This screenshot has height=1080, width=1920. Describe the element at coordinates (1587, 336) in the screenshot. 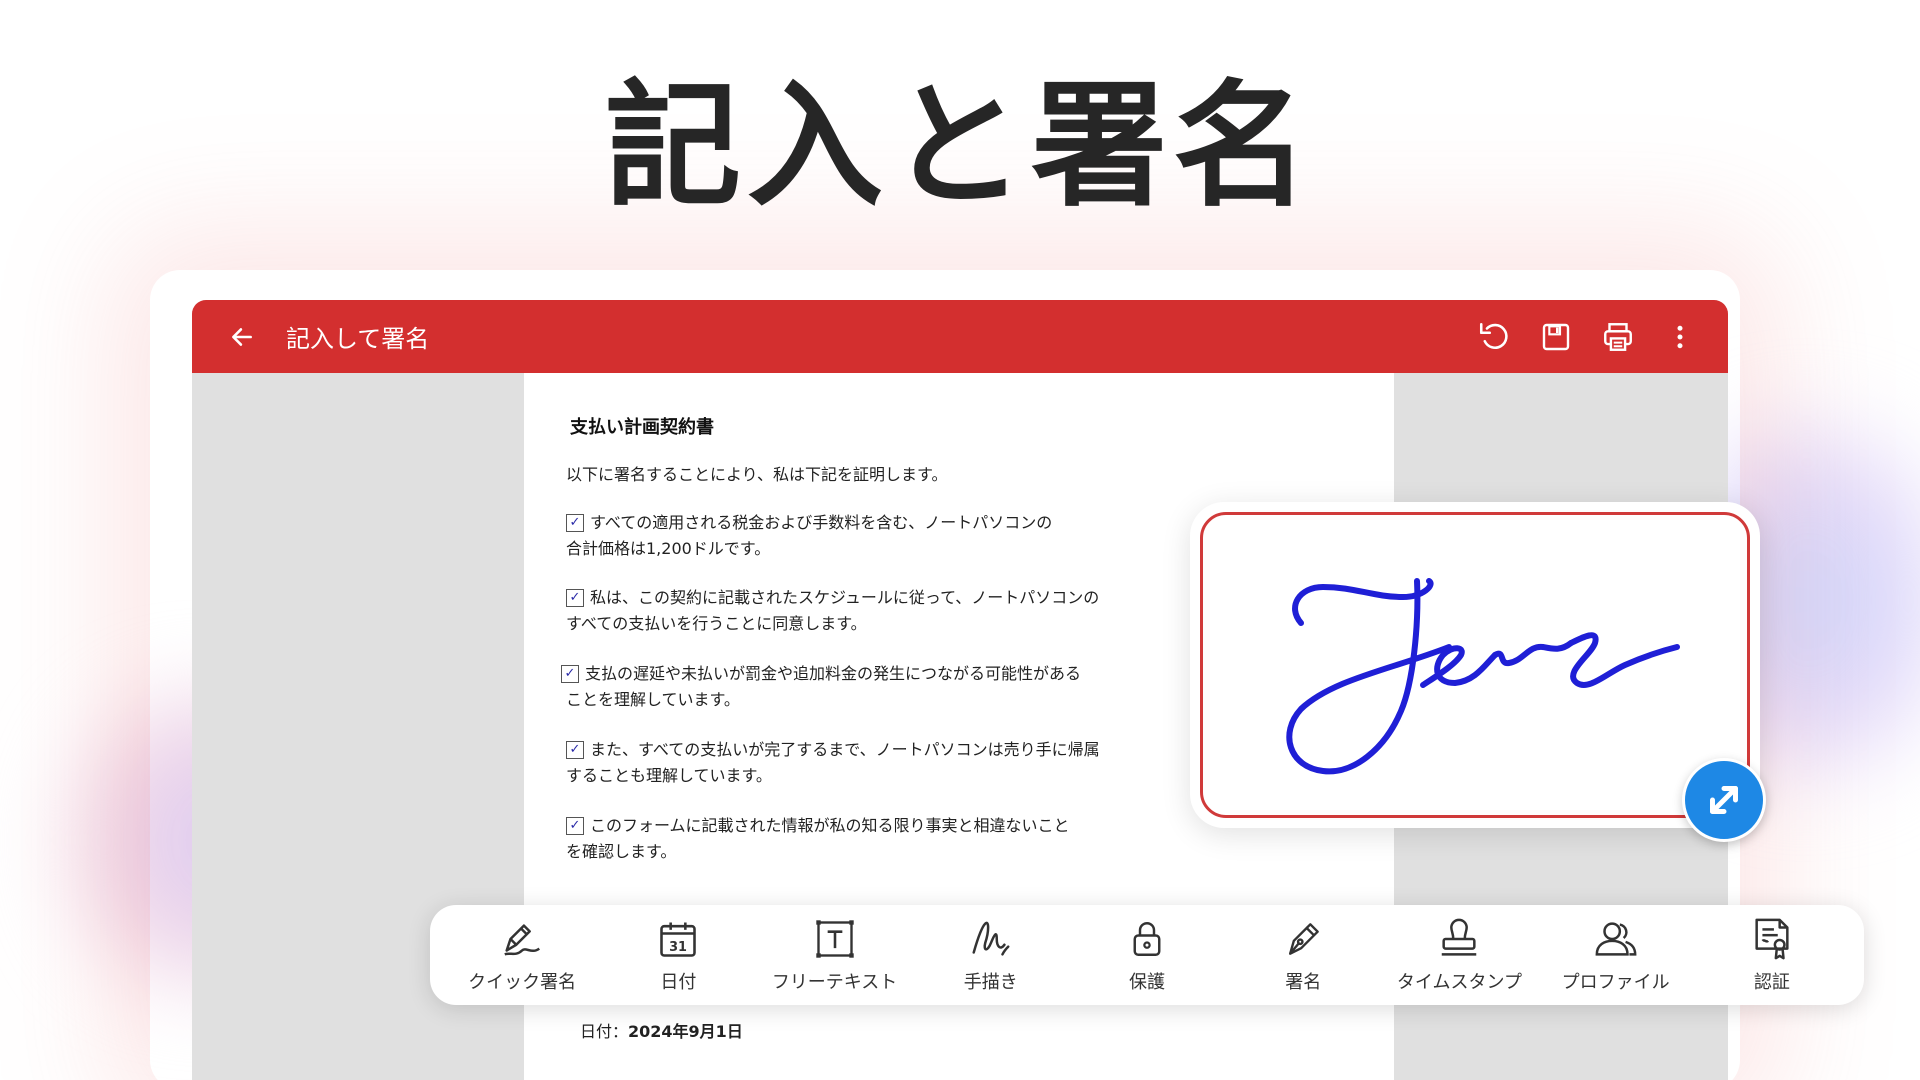

I see `app-bar-actions` at that location.